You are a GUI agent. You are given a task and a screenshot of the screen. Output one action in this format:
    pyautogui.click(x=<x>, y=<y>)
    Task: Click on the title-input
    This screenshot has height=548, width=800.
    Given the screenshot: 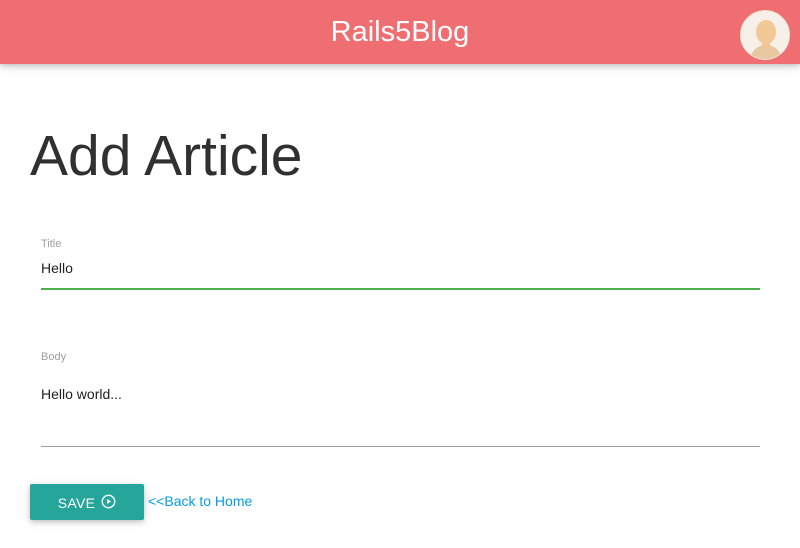 What is the action you would take?
    pyautogui.click(x=400, y=273)
    